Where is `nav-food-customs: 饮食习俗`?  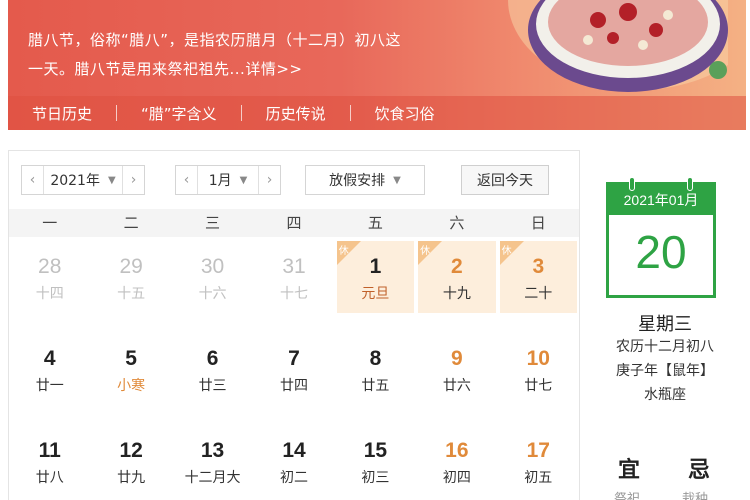
nav-food-customs: 饮食习俗 is located at coordinates (405, 113).